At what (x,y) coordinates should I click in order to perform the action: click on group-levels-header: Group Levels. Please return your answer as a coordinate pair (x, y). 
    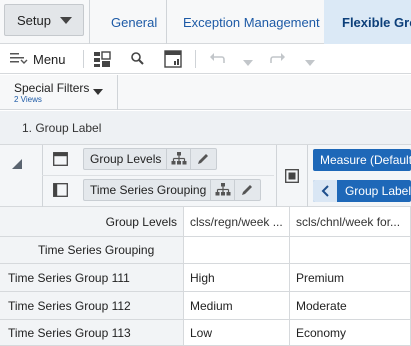
    Looking at the image, I should click on (92, 222).